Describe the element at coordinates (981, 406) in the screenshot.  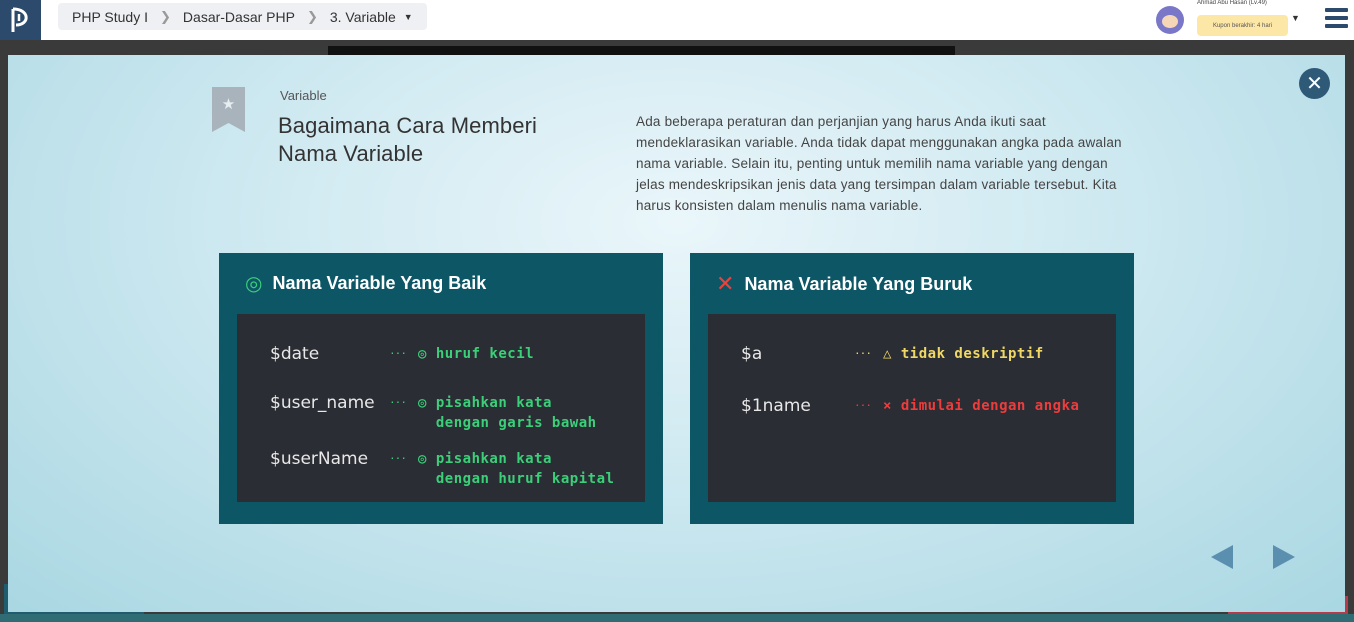
I see `variable-note: × dimulai dengan angka` at that location.